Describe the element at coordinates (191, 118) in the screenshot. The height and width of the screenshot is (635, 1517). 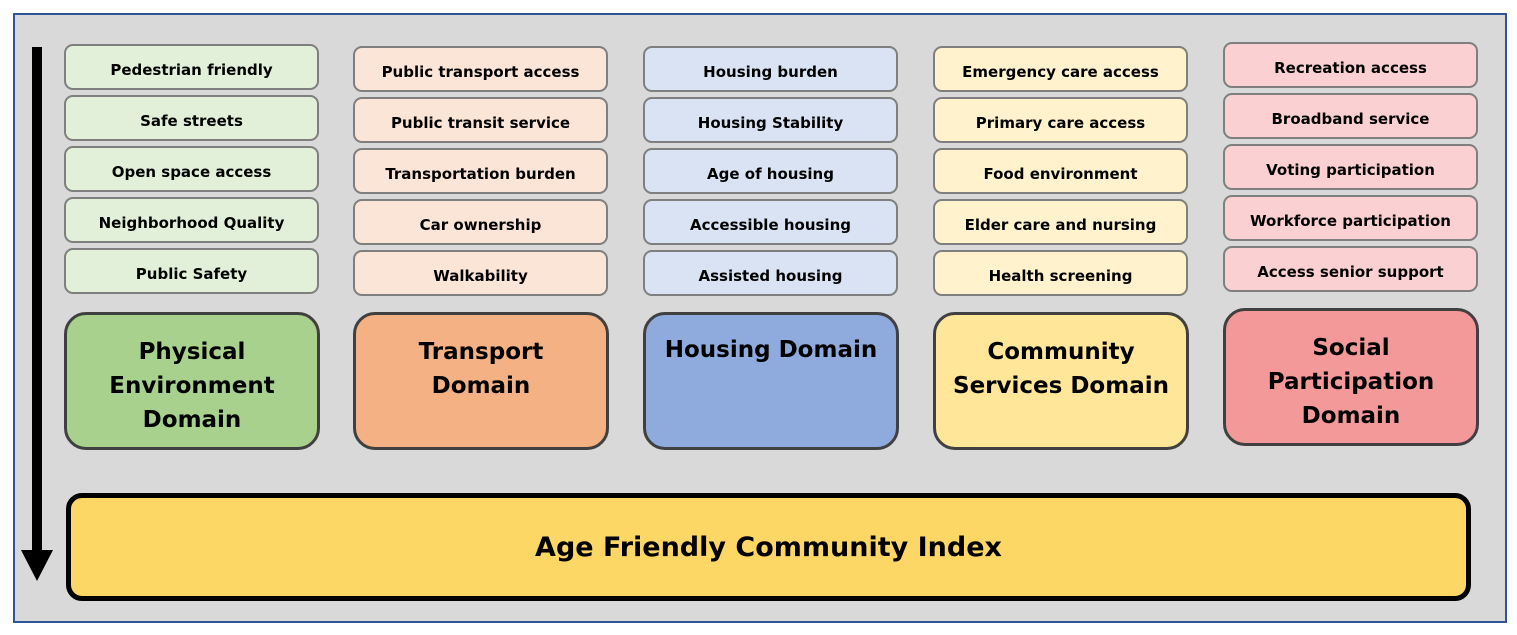
I see `indicator-box: Safe streets` at that location.